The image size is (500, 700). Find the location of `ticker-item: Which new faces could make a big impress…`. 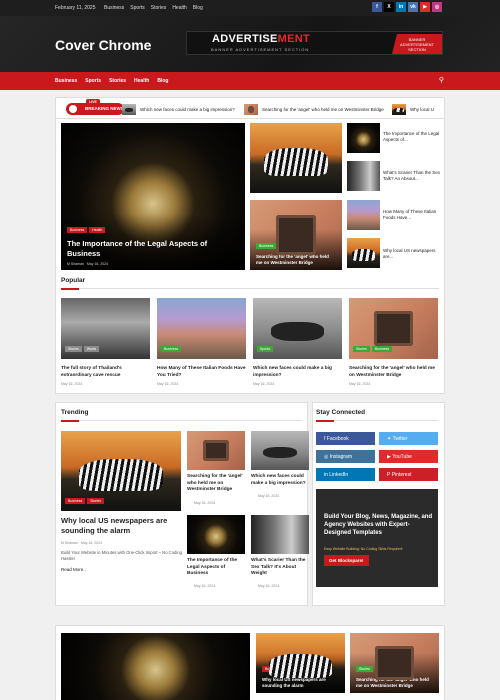

ticker-item: Which new faces could make a big impress… is located at coordinates (178, 109).